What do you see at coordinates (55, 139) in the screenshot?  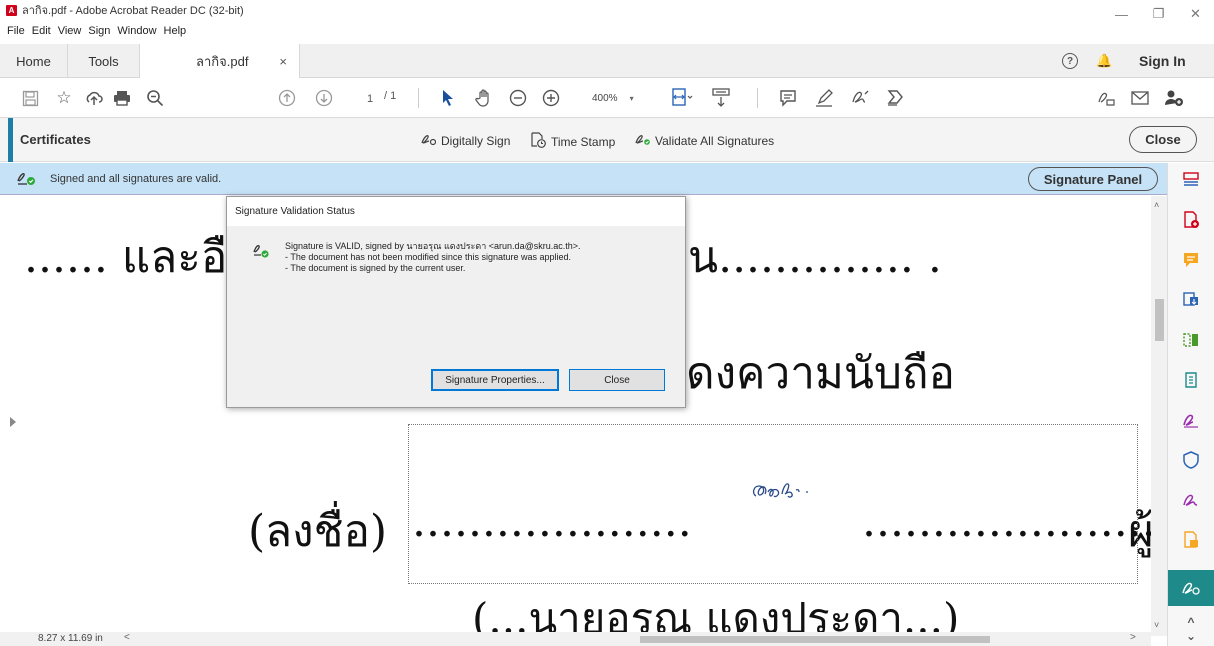 I see `certificates-title: Certificates` at bounding box center [55, 139].